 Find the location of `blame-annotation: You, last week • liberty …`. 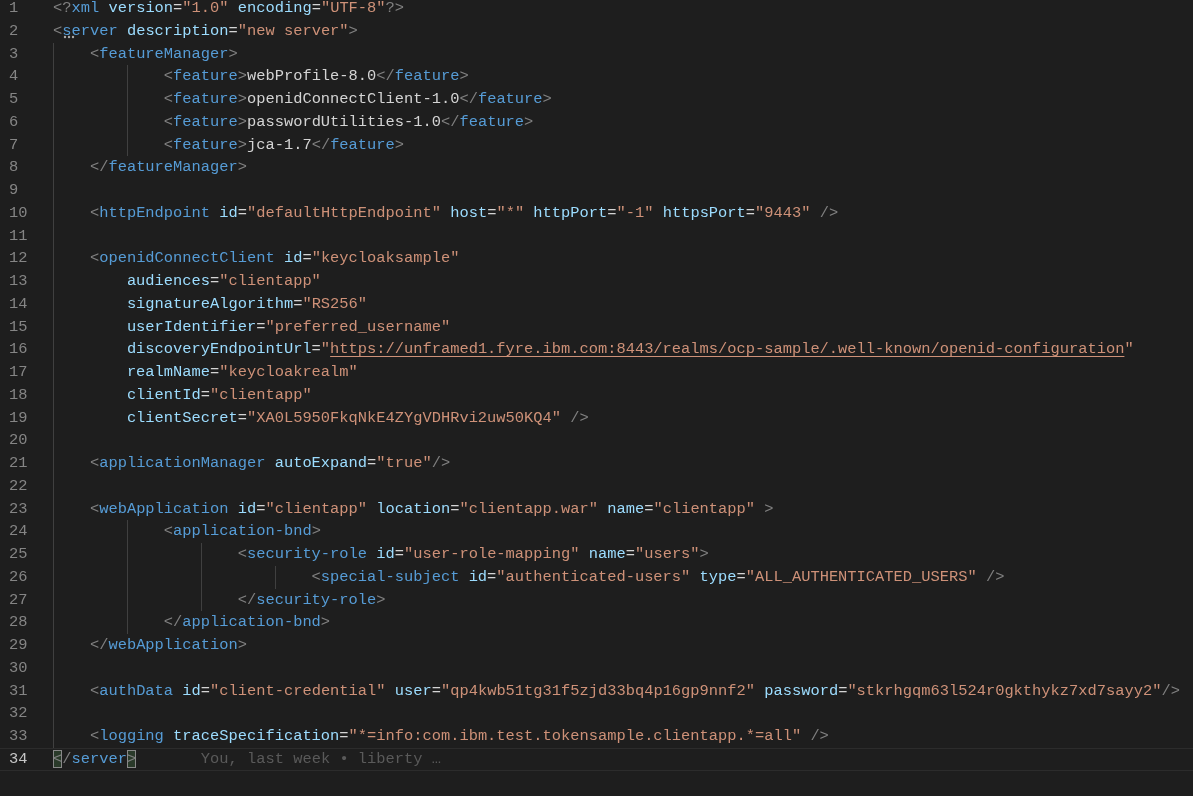

blame-annotation: You, last week • liberty … is located at coordinates (320, 758).